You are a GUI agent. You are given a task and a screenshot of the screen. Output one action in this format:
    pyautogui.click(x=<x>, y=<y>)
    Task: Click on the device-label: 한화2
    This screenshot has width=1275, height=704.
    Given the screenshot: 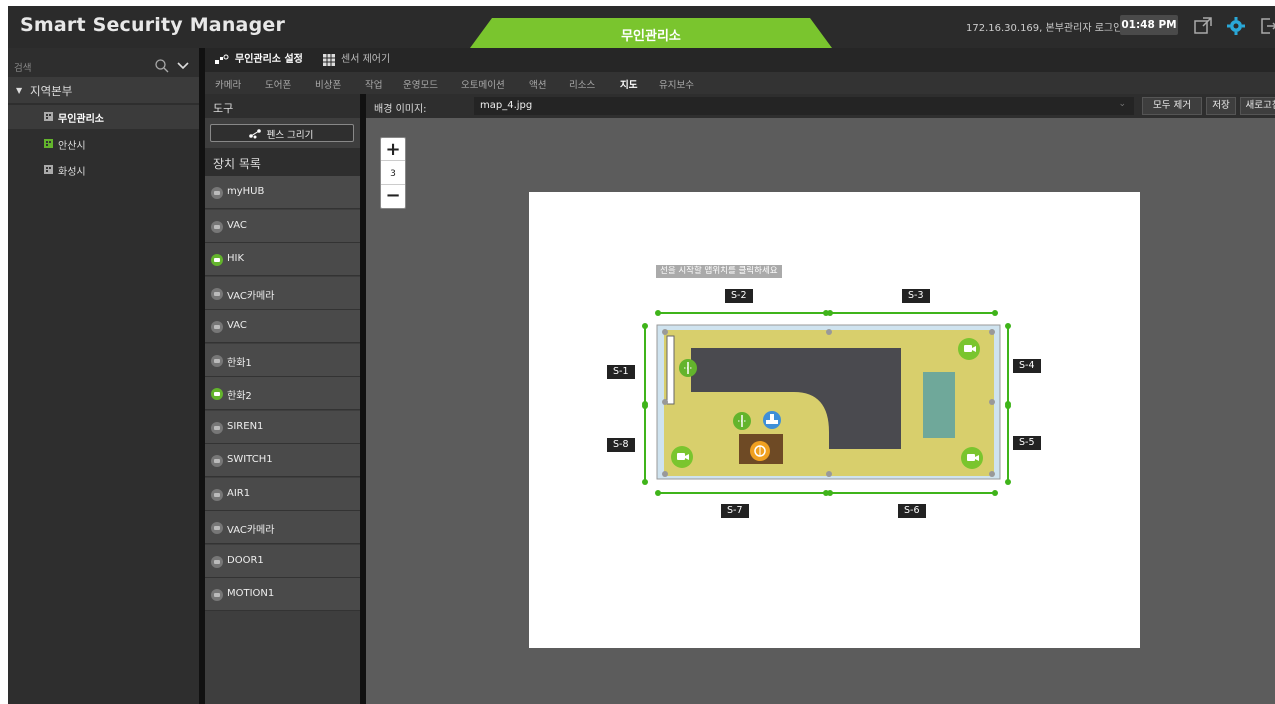 What is the action you would take?
    pyautogui.click(x=239, y=396)
    